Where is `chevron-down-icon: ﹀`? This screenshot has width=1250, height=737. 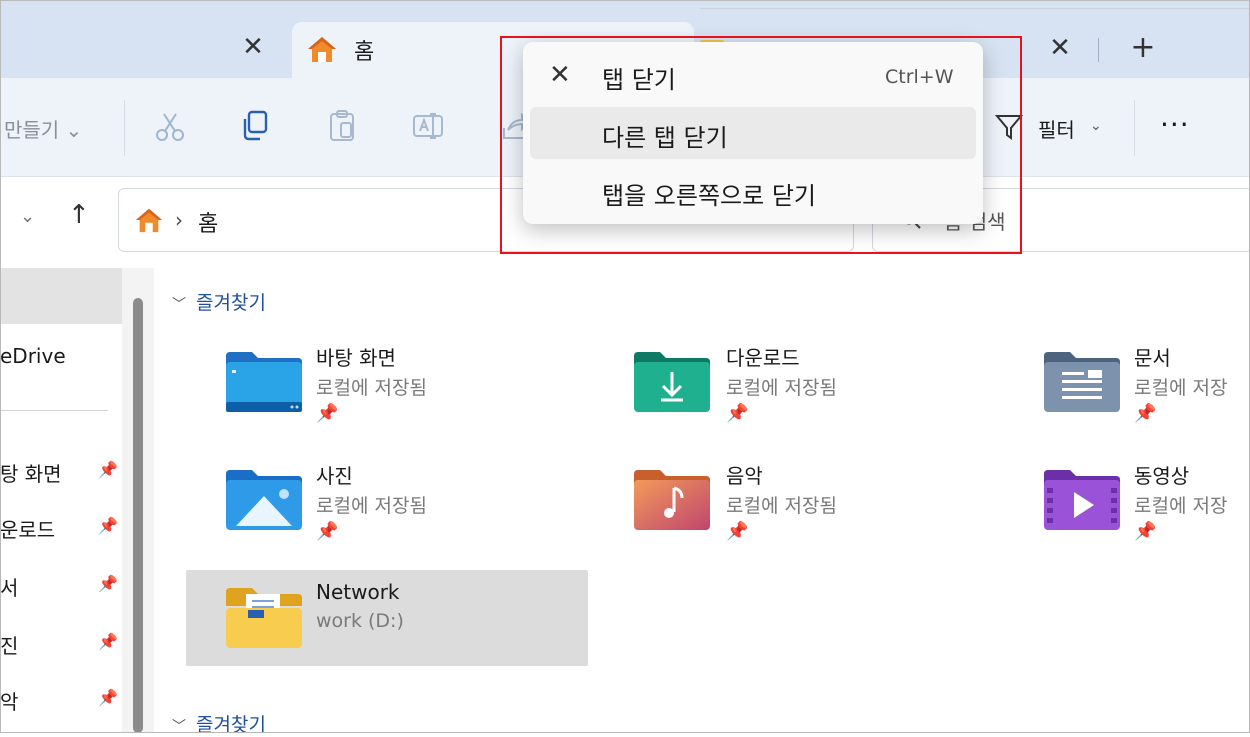
chevron-down-icon: ﹀ is located at coordinates (179, 305).